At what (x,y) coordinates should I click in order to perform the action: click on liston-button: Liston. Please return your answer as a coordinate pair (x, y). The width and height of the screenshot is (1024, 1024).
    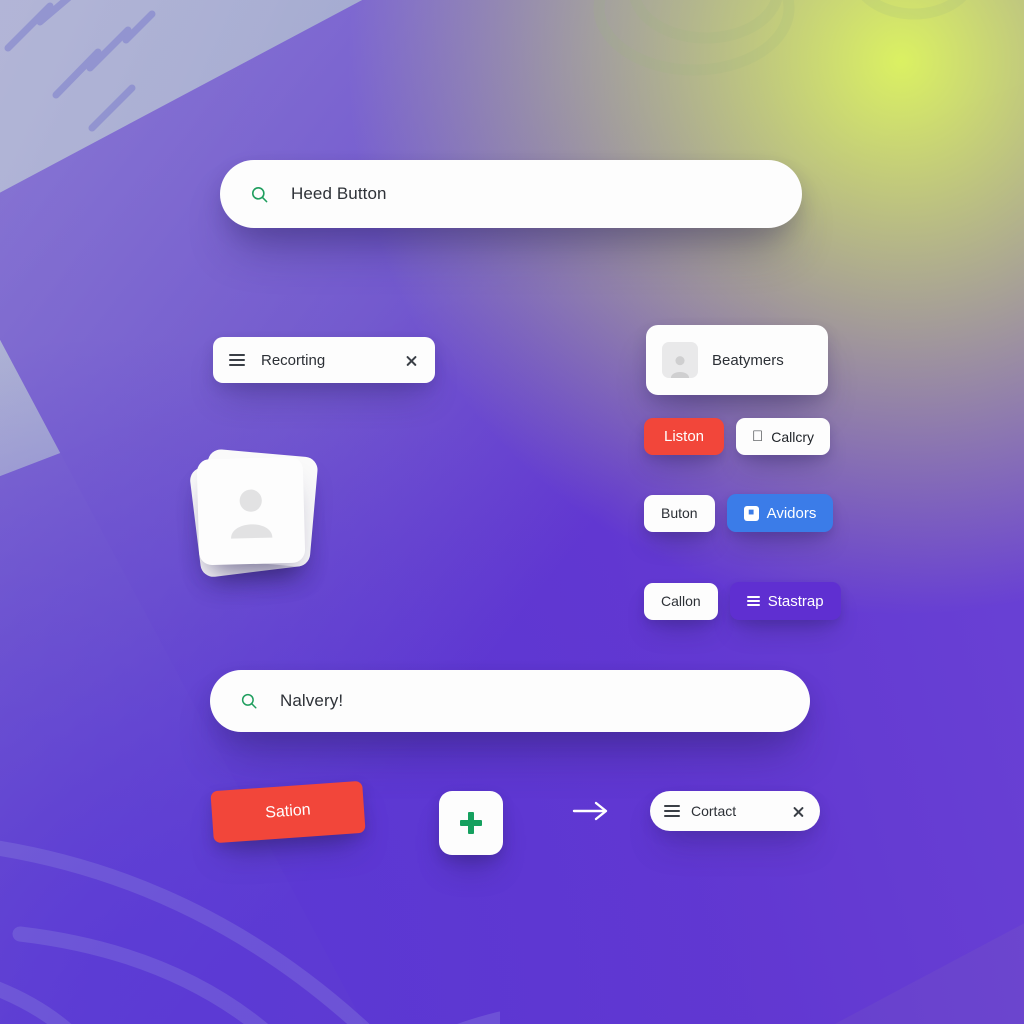
    Looking at the image, I should click on (684, 436).